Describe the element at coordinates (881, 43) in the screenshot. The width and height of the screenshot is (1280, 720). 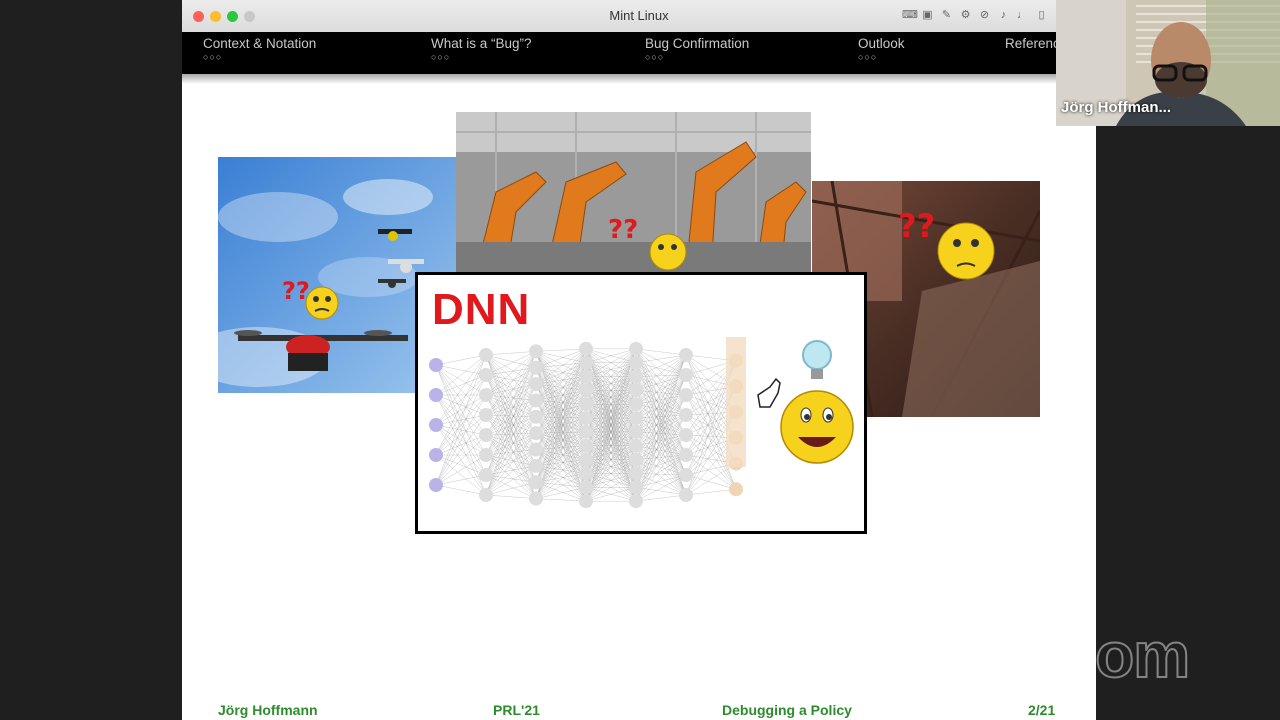
I see `nav-label: Outlook` at that location.